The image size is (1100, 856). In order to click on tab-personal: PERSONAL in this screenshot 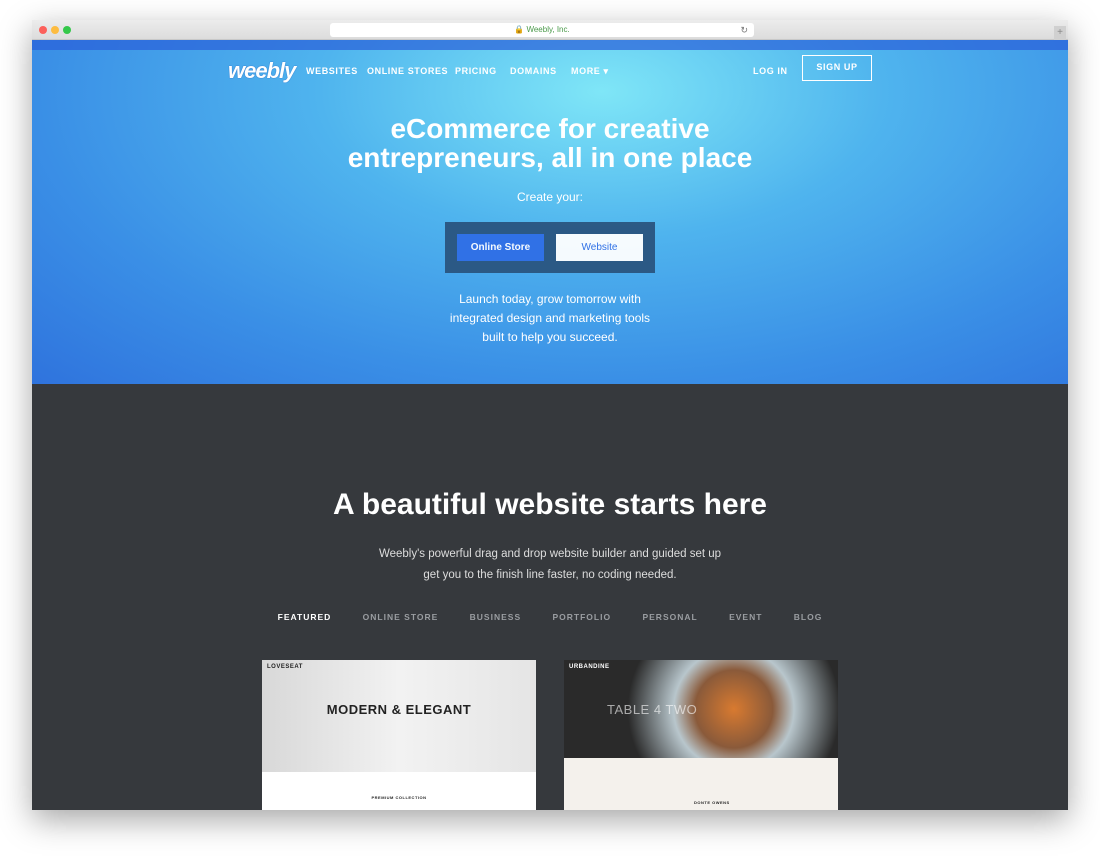, I will do `click(669, 617)`.